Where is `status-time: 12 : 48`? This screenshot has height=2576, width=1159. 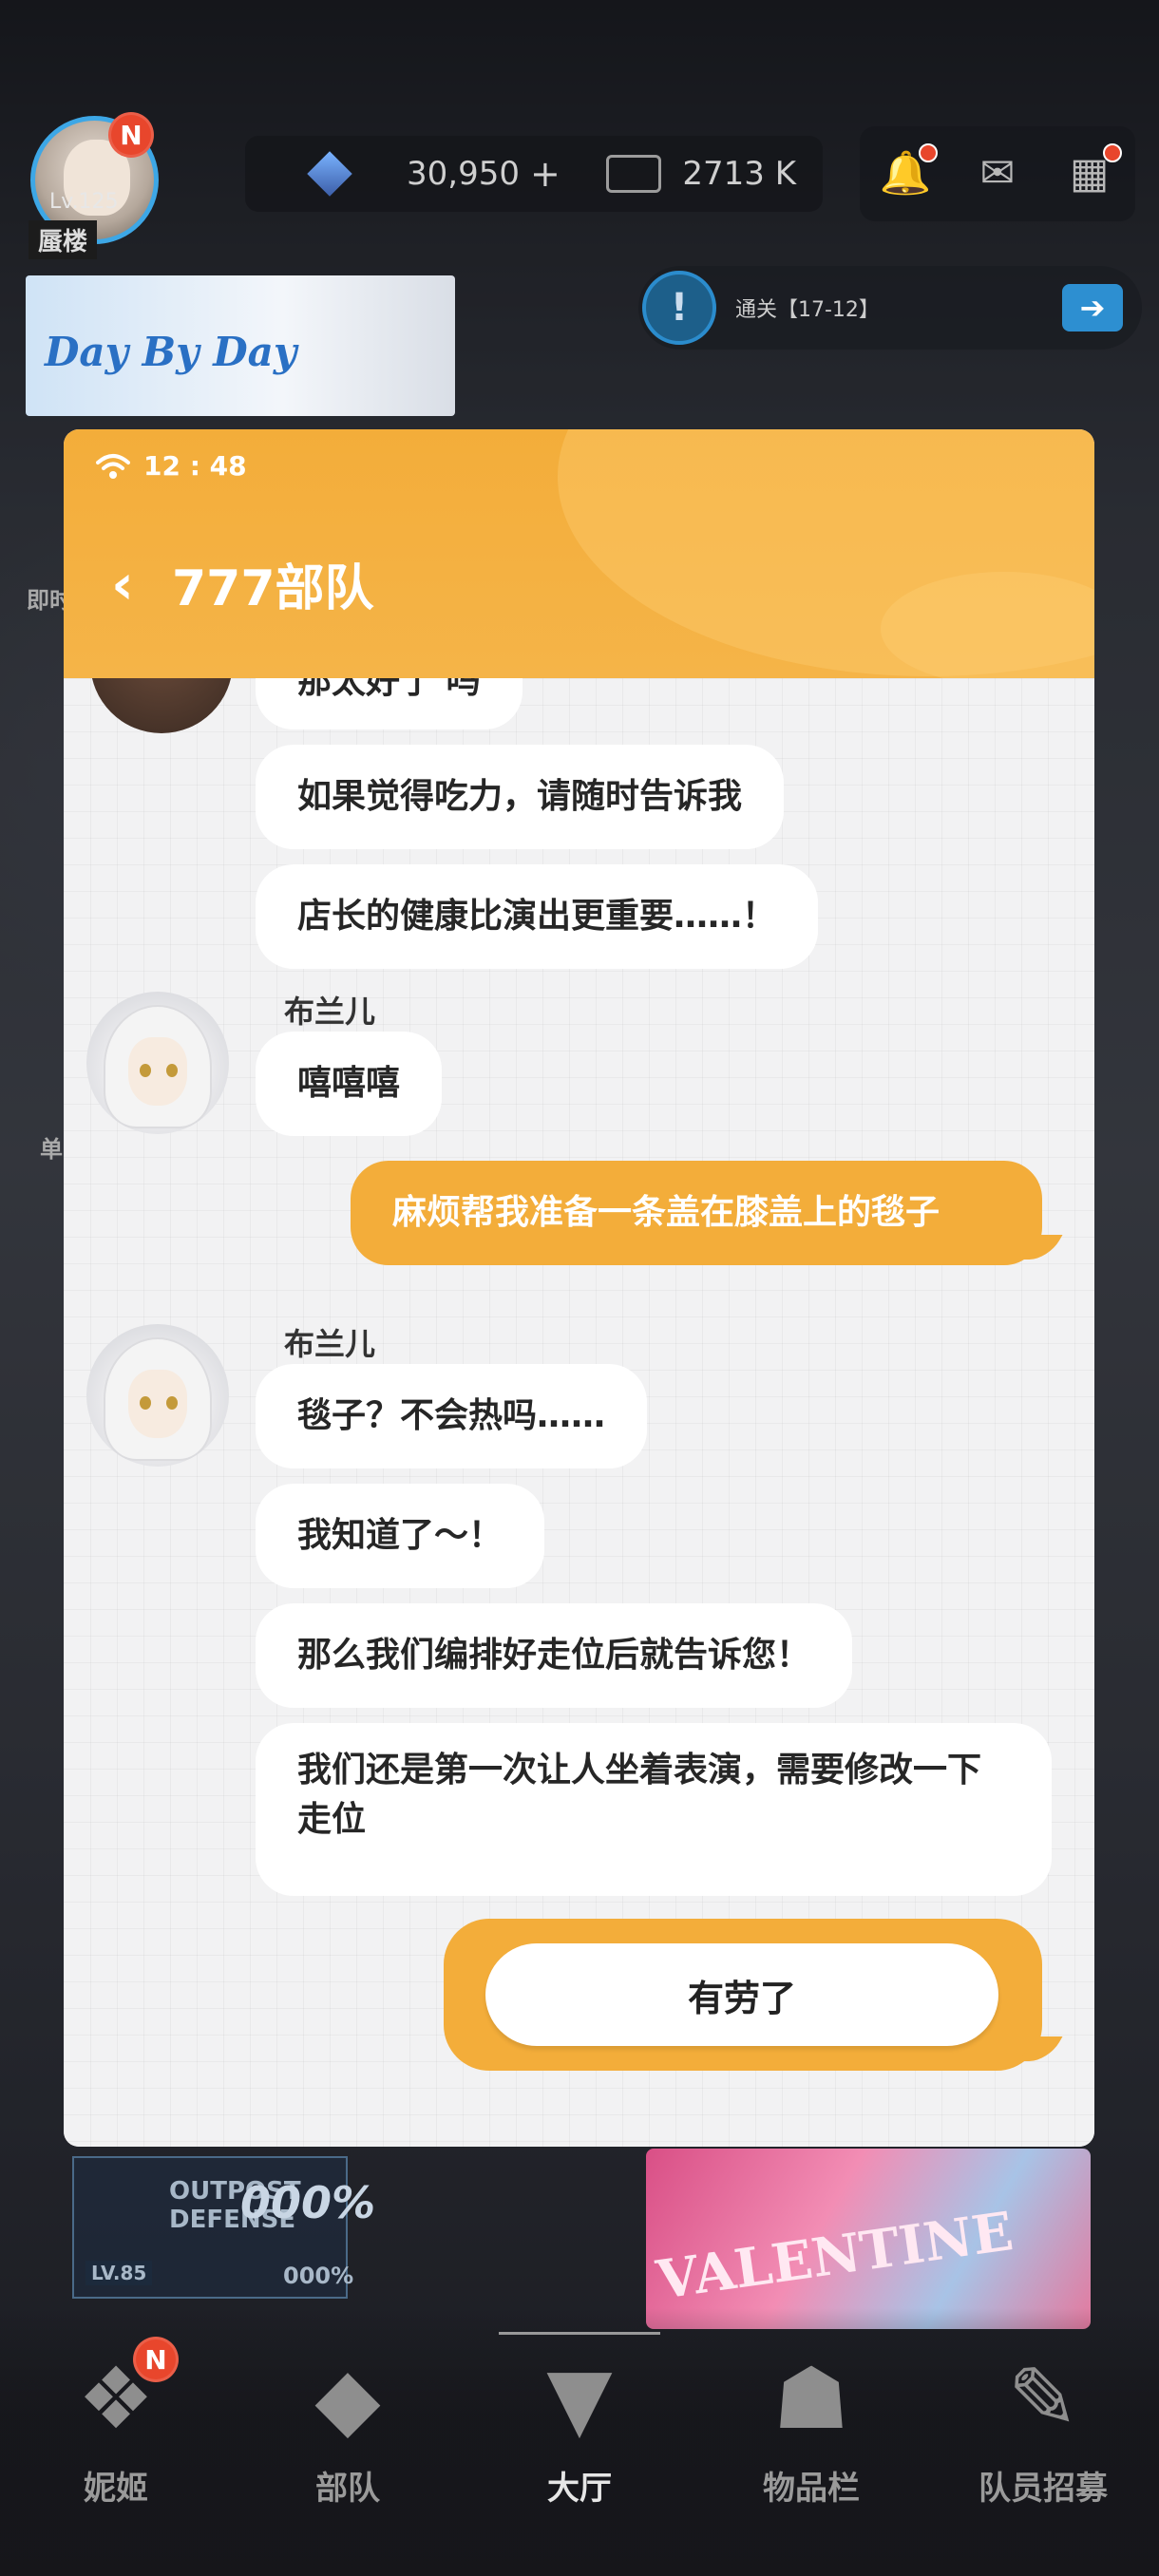 status-time: 12 : 48 is located at coordinates (195, 466).